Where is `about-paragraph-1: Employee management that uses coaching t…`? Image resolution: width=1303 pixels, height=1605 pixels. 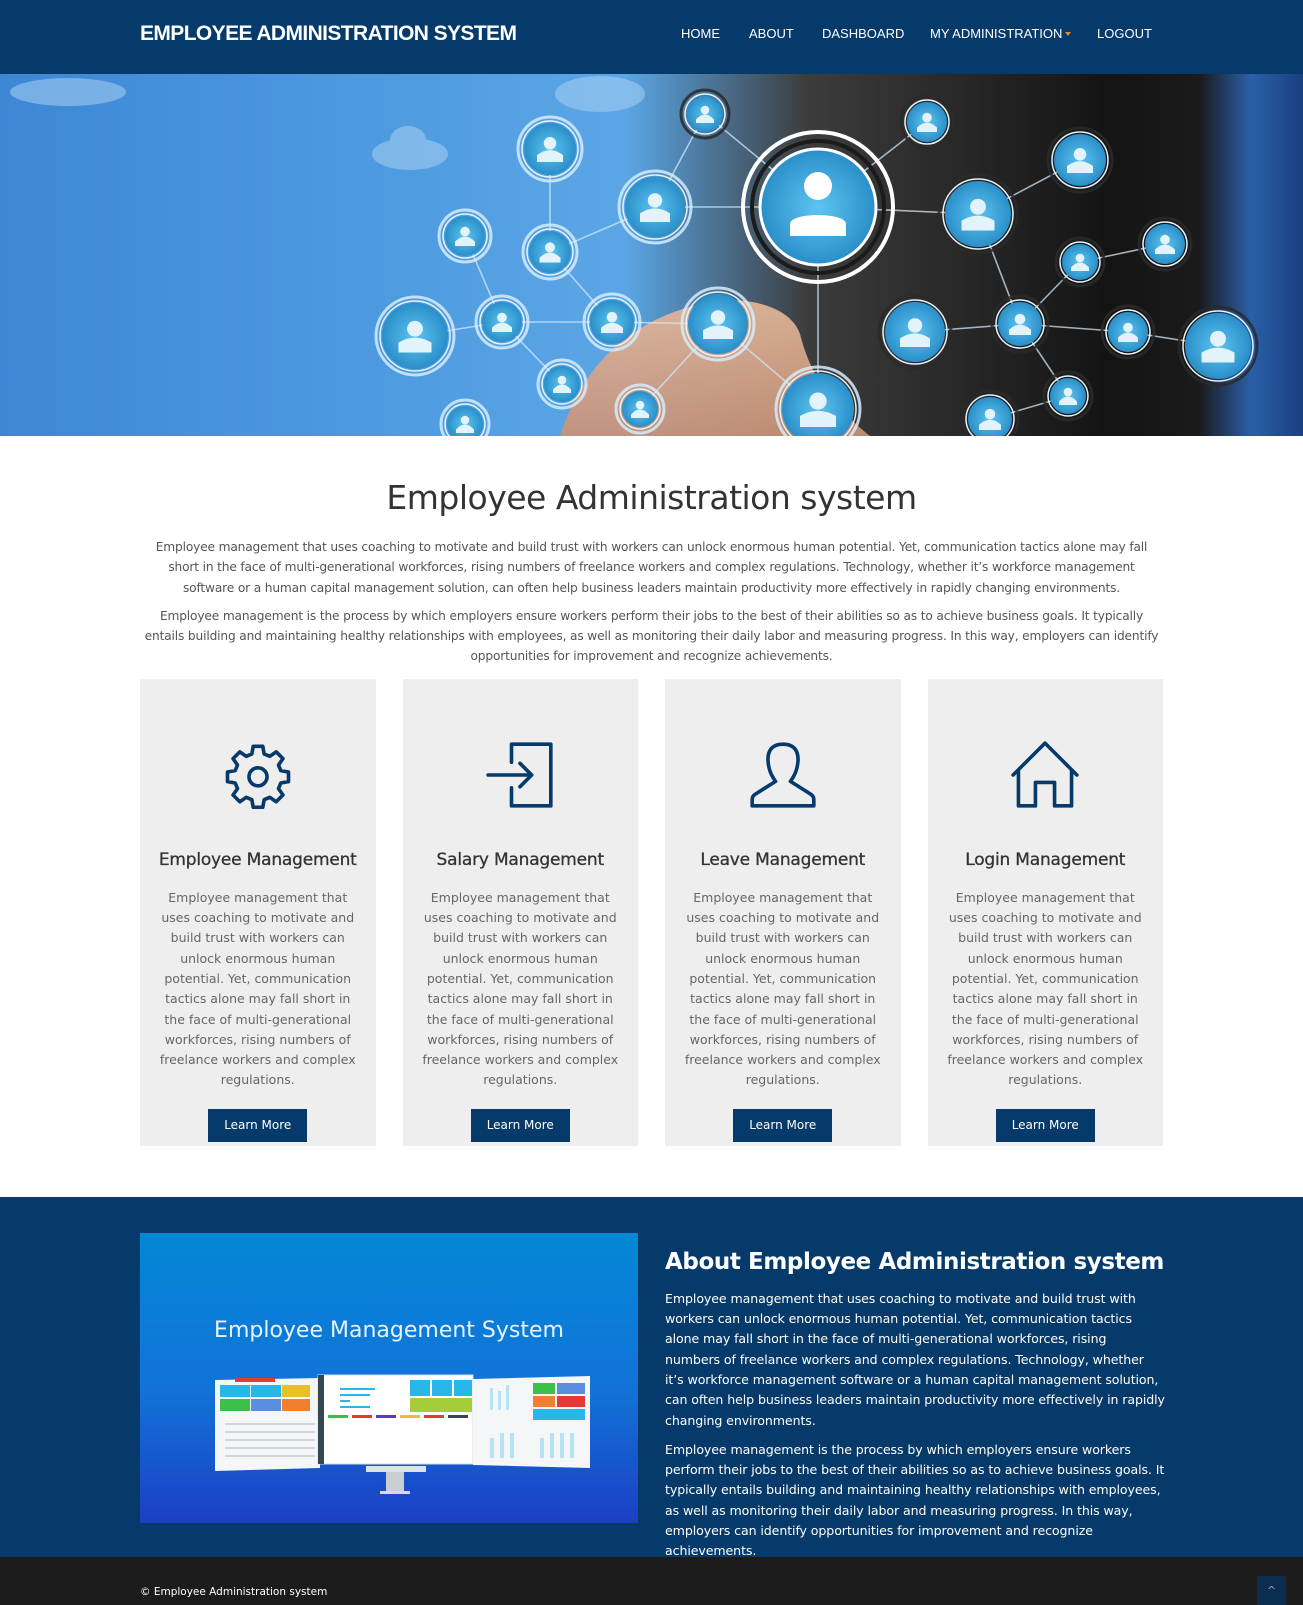 about-paragraph-1: Employee management that uses coaching t… is located at coordinates (915, 1359).